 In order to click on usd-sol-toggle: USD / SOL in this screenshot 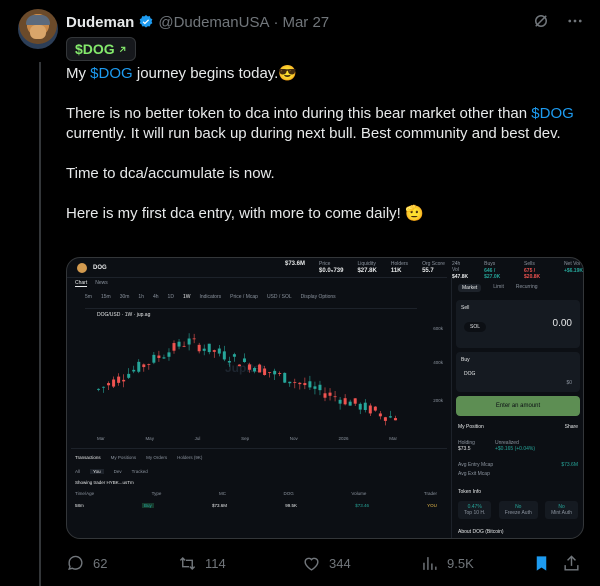, I will do `click(279, 297)`.